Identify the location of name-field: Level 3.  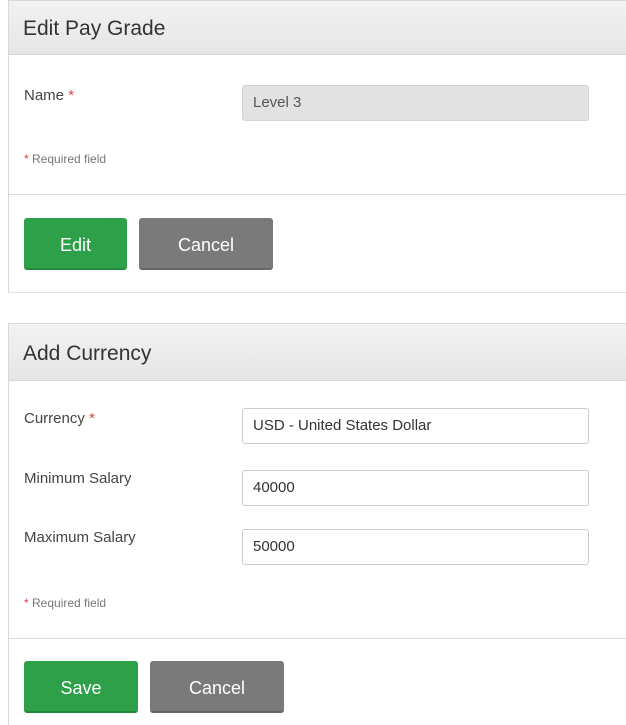
(415, 103).